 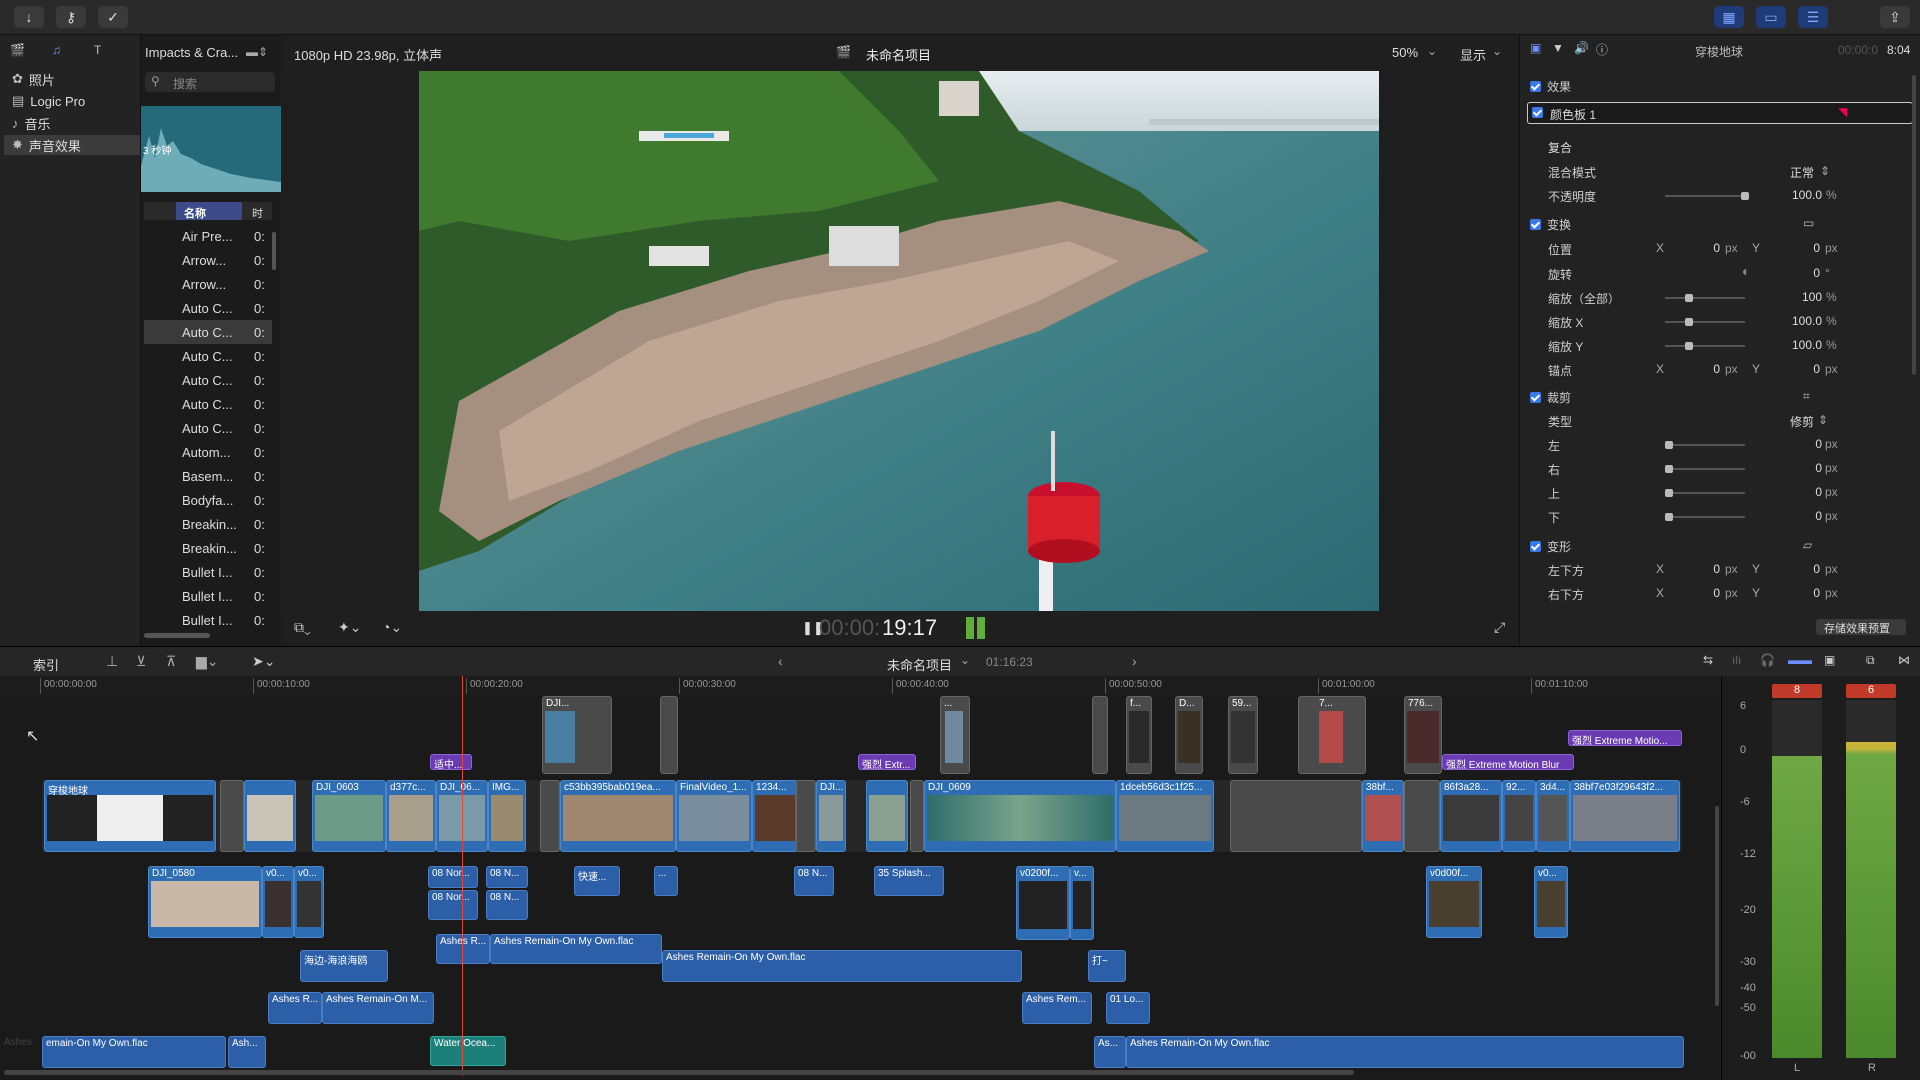 I want to click on crop-top-slider, so click(x=1705, y=493).